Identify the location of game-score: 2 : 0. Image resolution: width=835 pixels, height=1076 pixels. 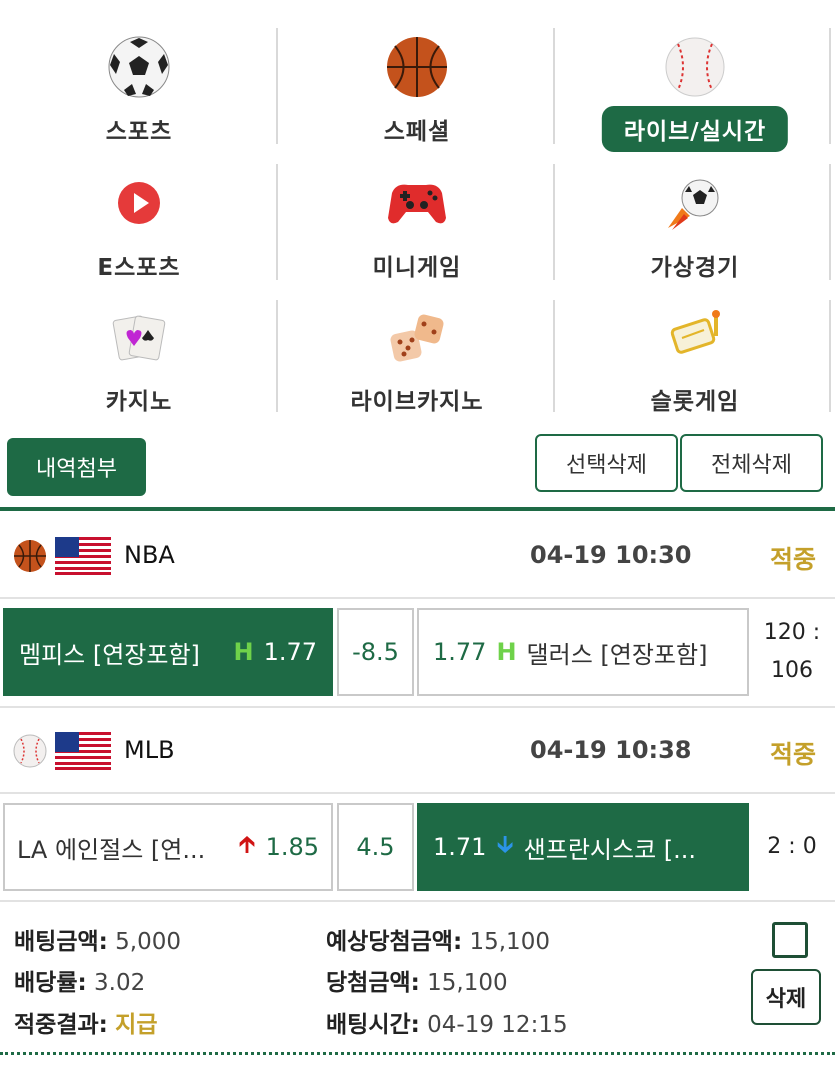
(792, 846).